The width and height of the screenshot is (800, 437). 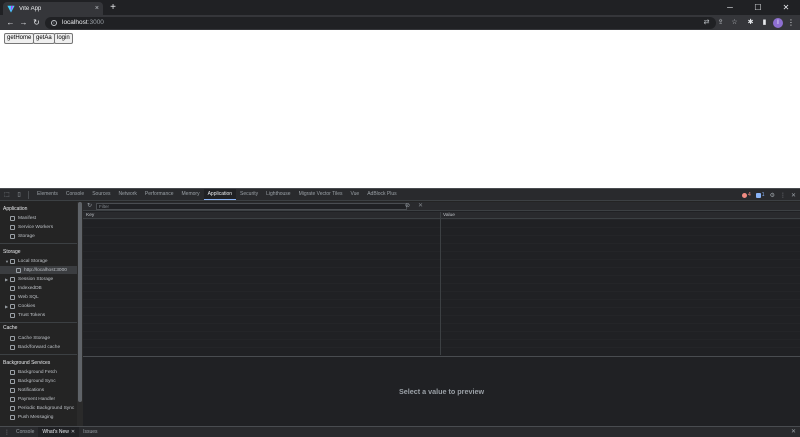 I want to click on devtools-tab-console: Console, so click(x=75, y=194).